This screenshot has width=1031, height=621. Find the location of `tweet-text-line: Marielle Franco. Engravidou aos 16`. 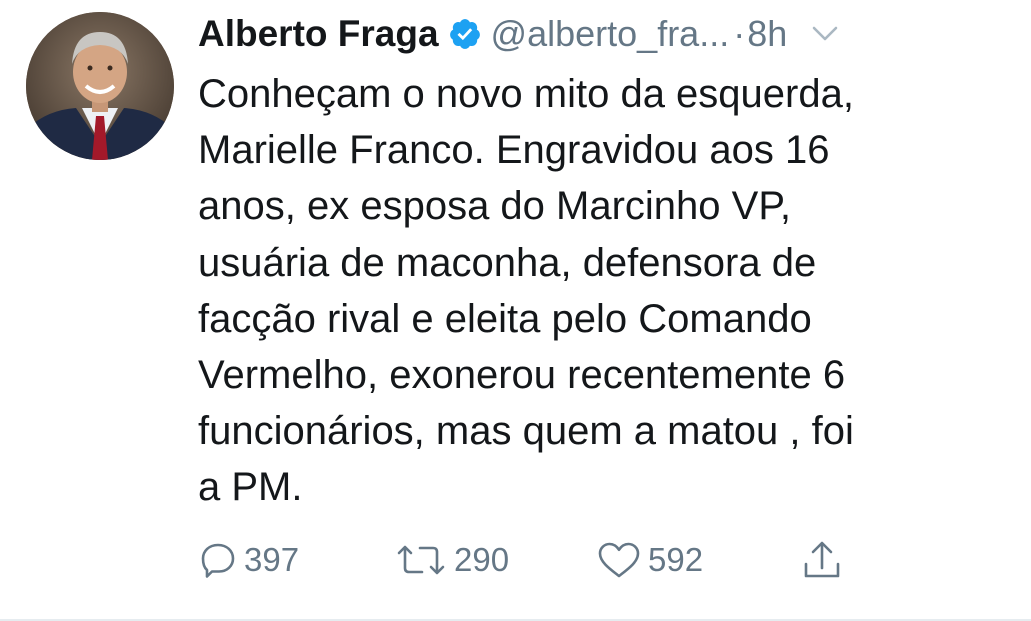

tweet-text-line: Marielle Franco. Engravidou aos 16 is located at coordinates (514, 150).